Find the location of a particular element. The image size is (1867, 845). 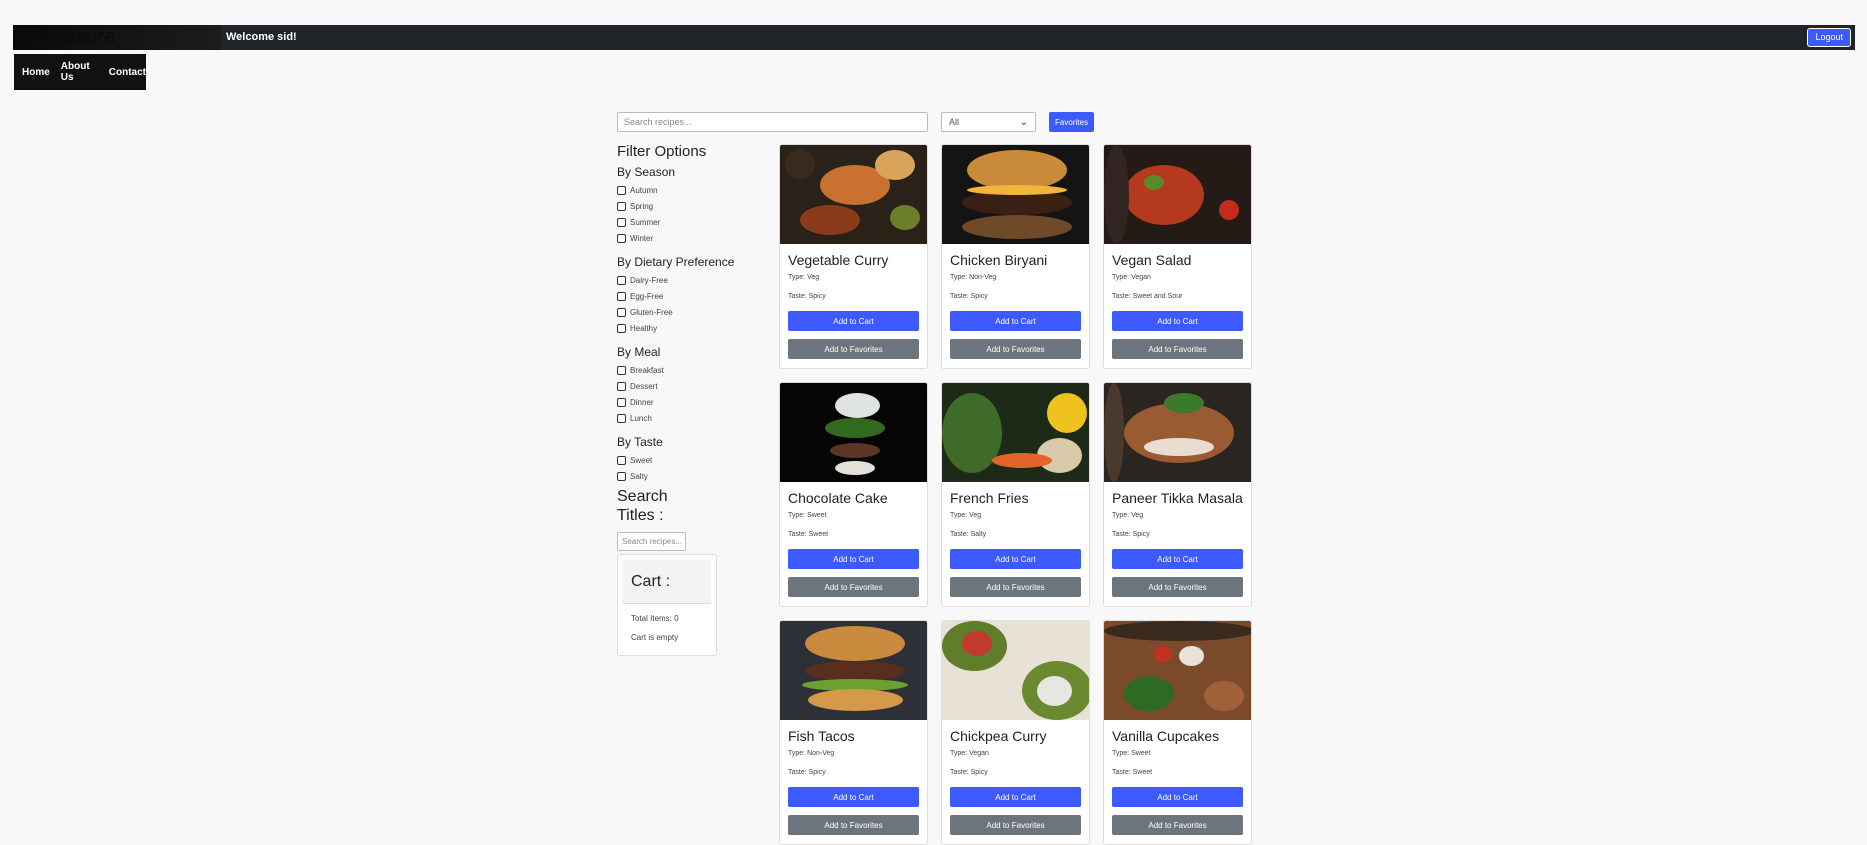

filter-option: Gluten-Free is located at coordinates (697, 312).